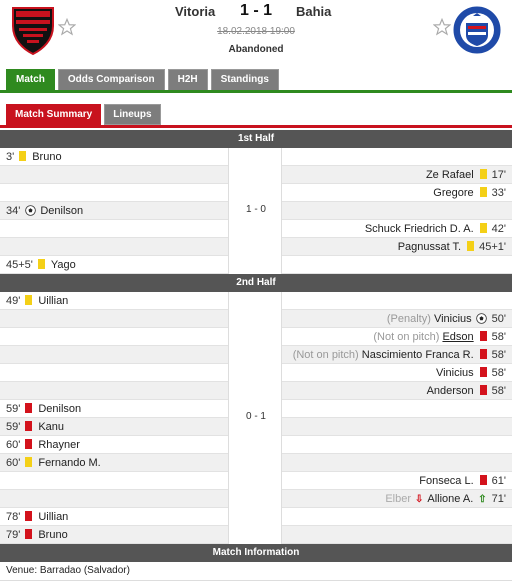 Image resolution: width=512 pixels, height=583 pixels. What do you see at coordinates (256, 553) in the screenshot?
I see `match-information-header: Match Information` at bounding box center [256, 553].